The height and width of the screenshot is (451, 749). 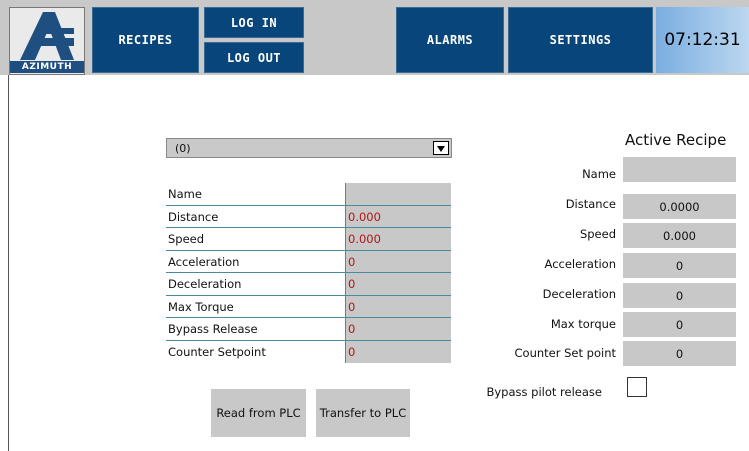 What do you see at coordinates (254, 57) in the screenshot?
I see `logout-button: LOG OUT` at bounding box center [254, 57].